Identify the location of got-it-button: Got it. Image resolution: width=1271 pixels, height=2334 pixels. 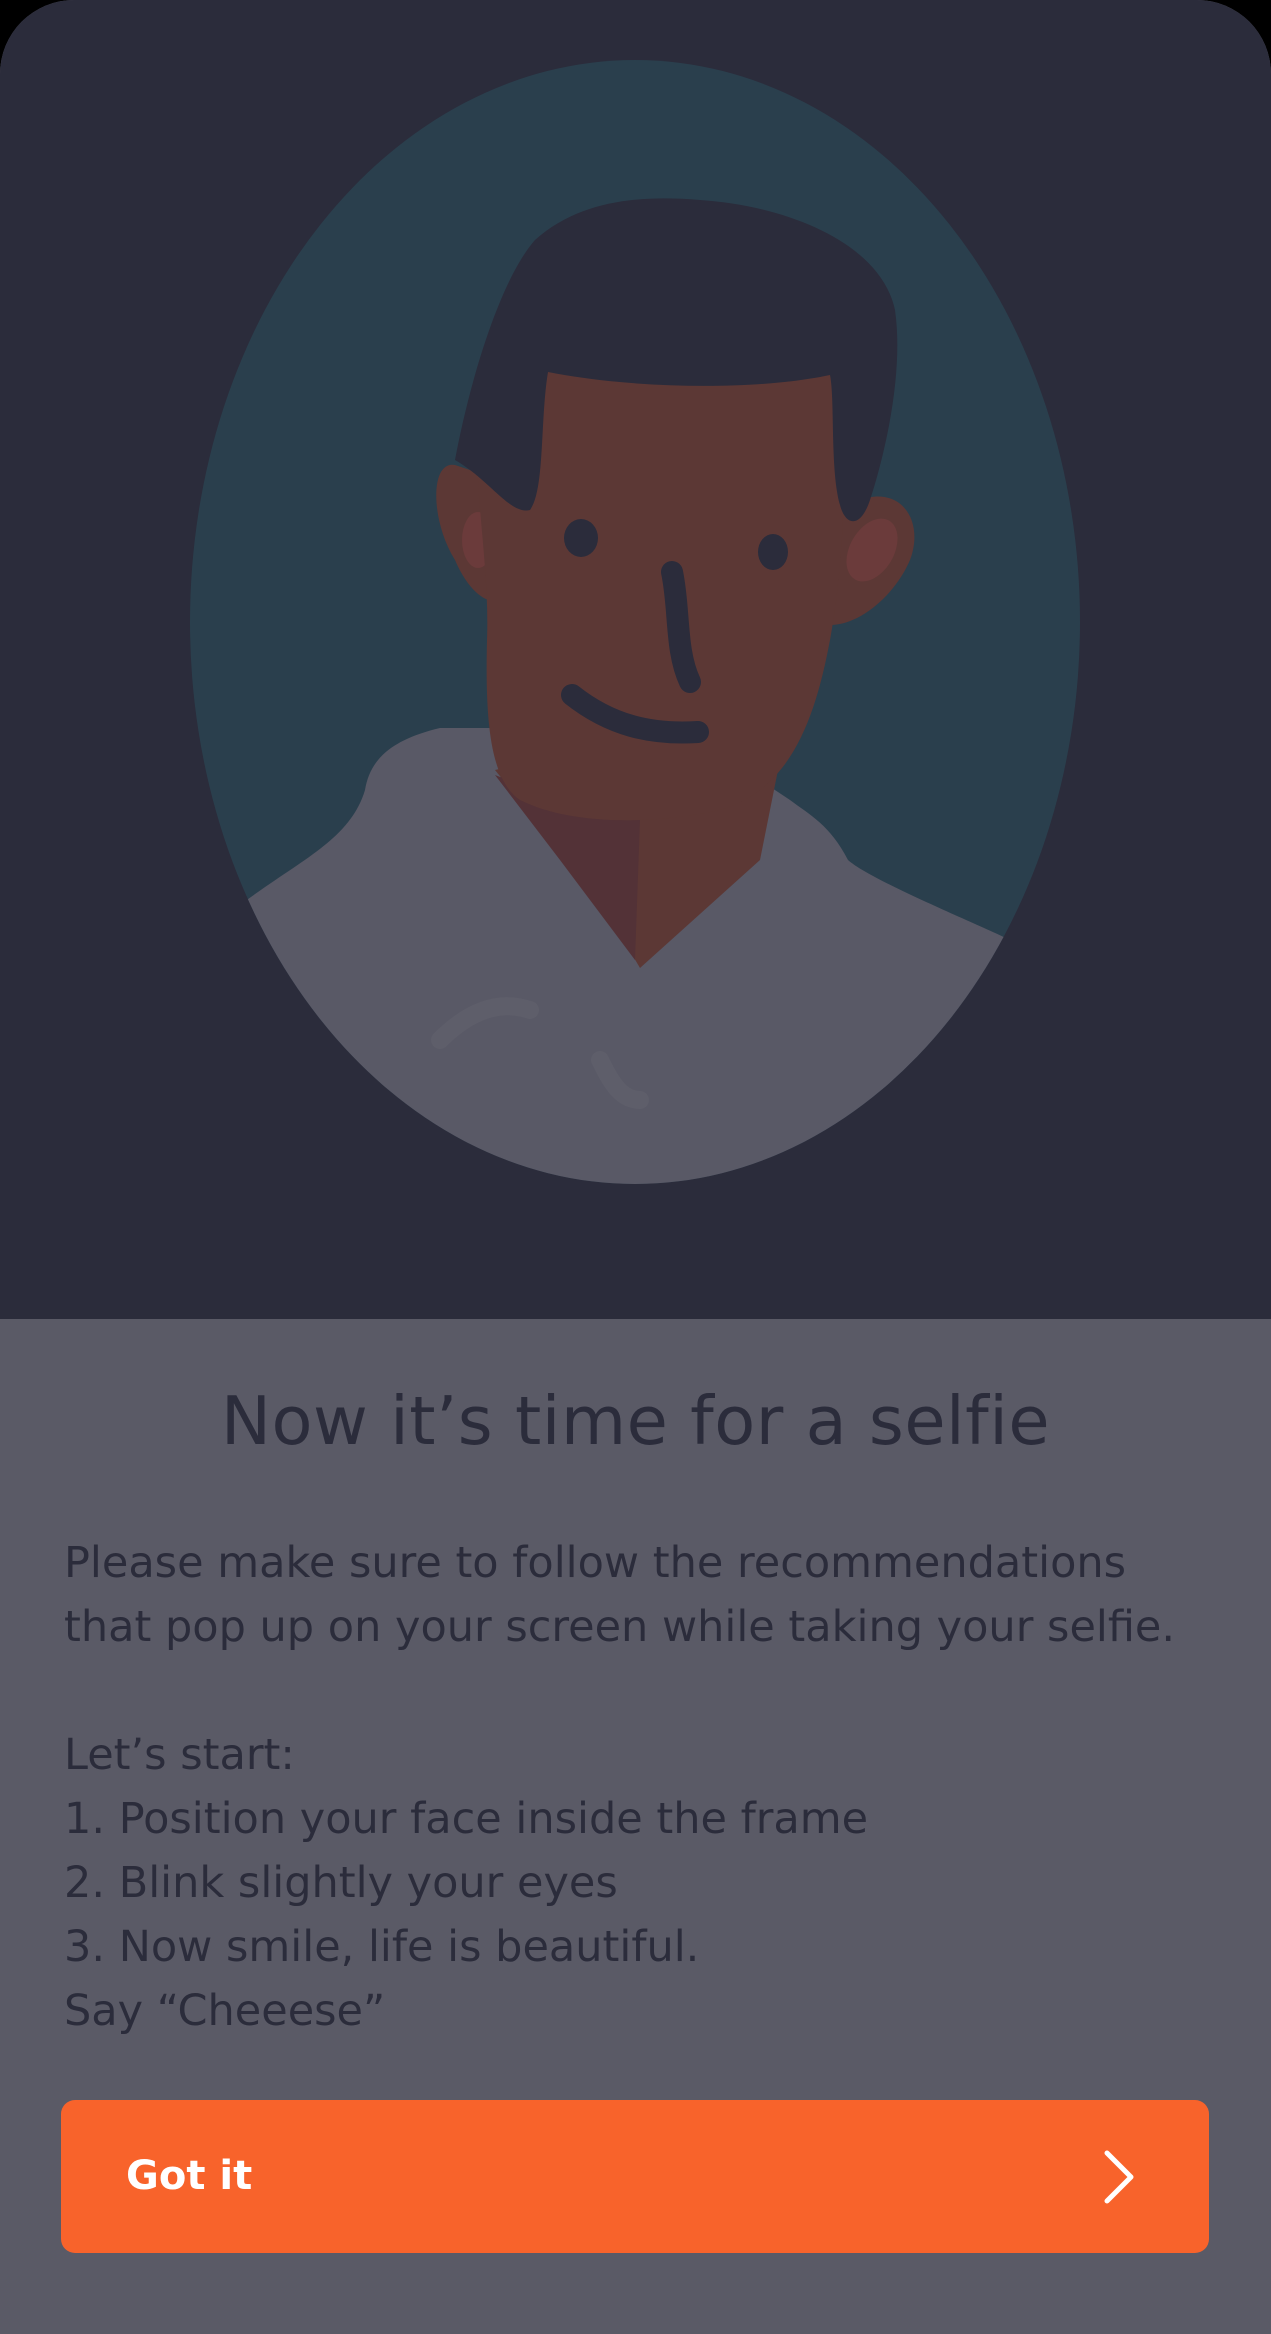
(635, 2176).